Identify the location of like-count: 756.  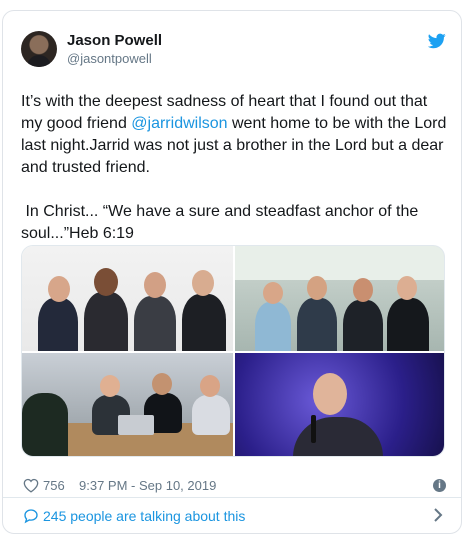
(54, 485).